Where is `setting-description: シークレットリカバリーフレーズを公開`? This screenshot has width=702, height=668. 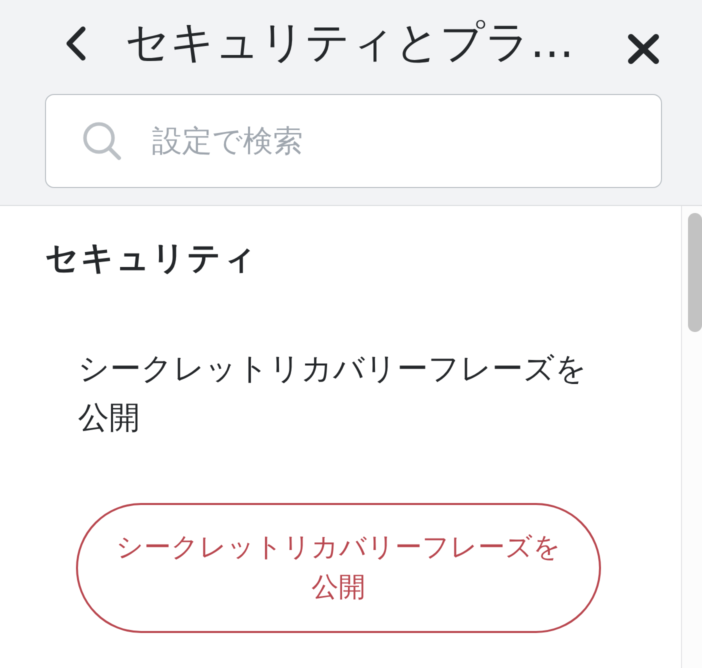 setting-description: シークレットリカバリーフレーズを公開 is located at coordinates (333, 394).